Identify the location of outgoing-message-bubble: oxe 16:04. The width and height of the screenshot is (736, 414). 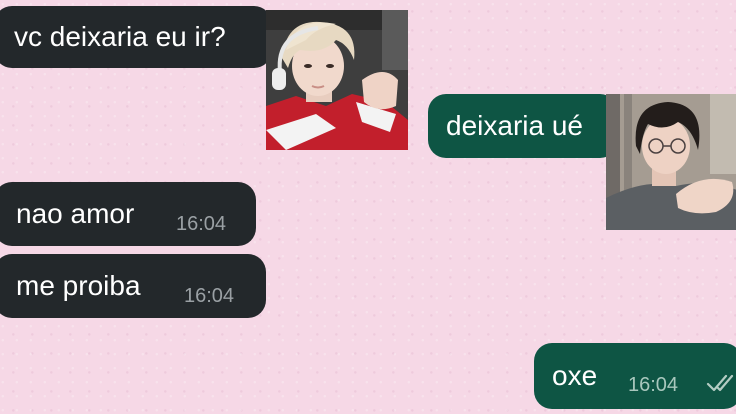
(635, 376).